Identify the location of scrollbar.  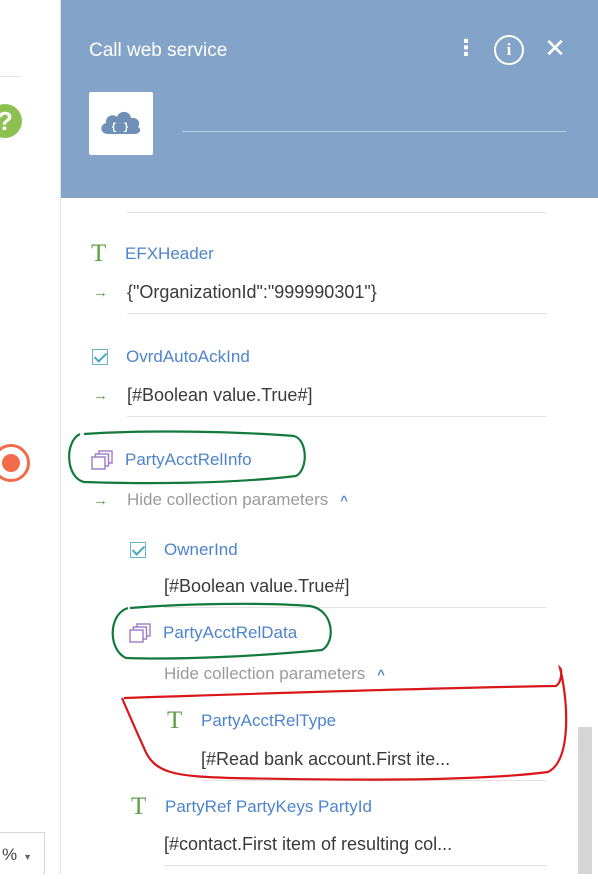
(585, 800).